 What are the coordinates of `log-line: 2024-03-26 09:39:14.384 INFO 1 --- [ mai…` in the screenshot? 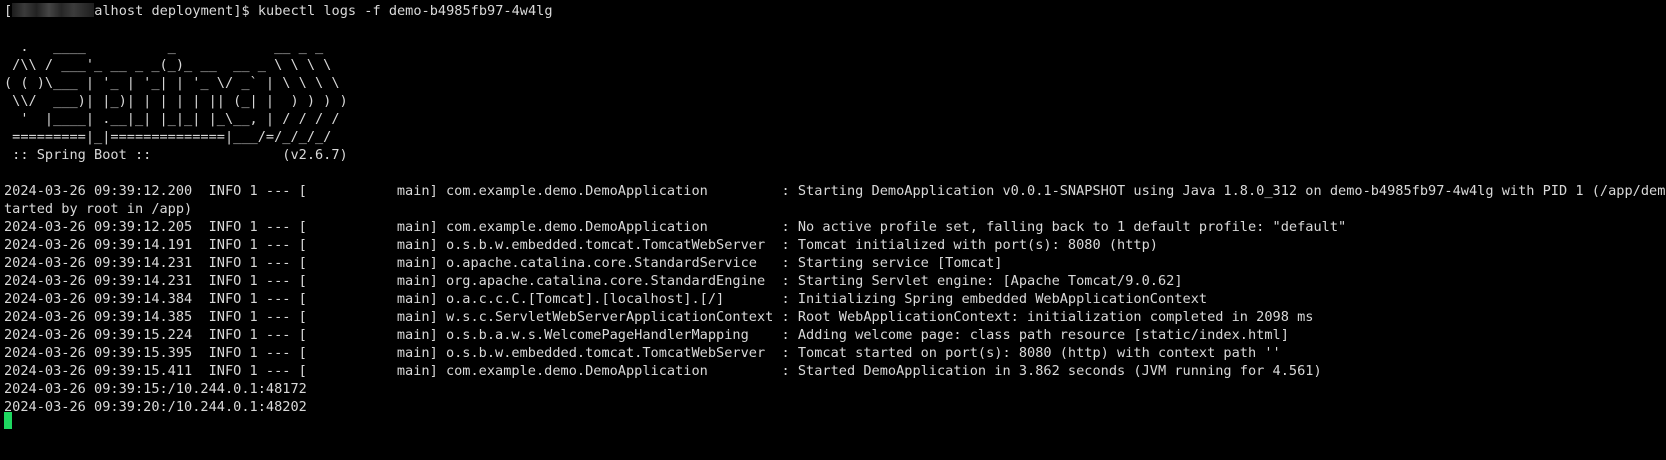 It's located at (606, 299).